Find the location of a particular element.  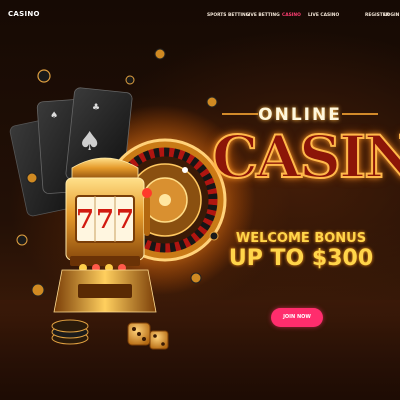

overline-block: ONLINE is located at coordinates (300, 114).